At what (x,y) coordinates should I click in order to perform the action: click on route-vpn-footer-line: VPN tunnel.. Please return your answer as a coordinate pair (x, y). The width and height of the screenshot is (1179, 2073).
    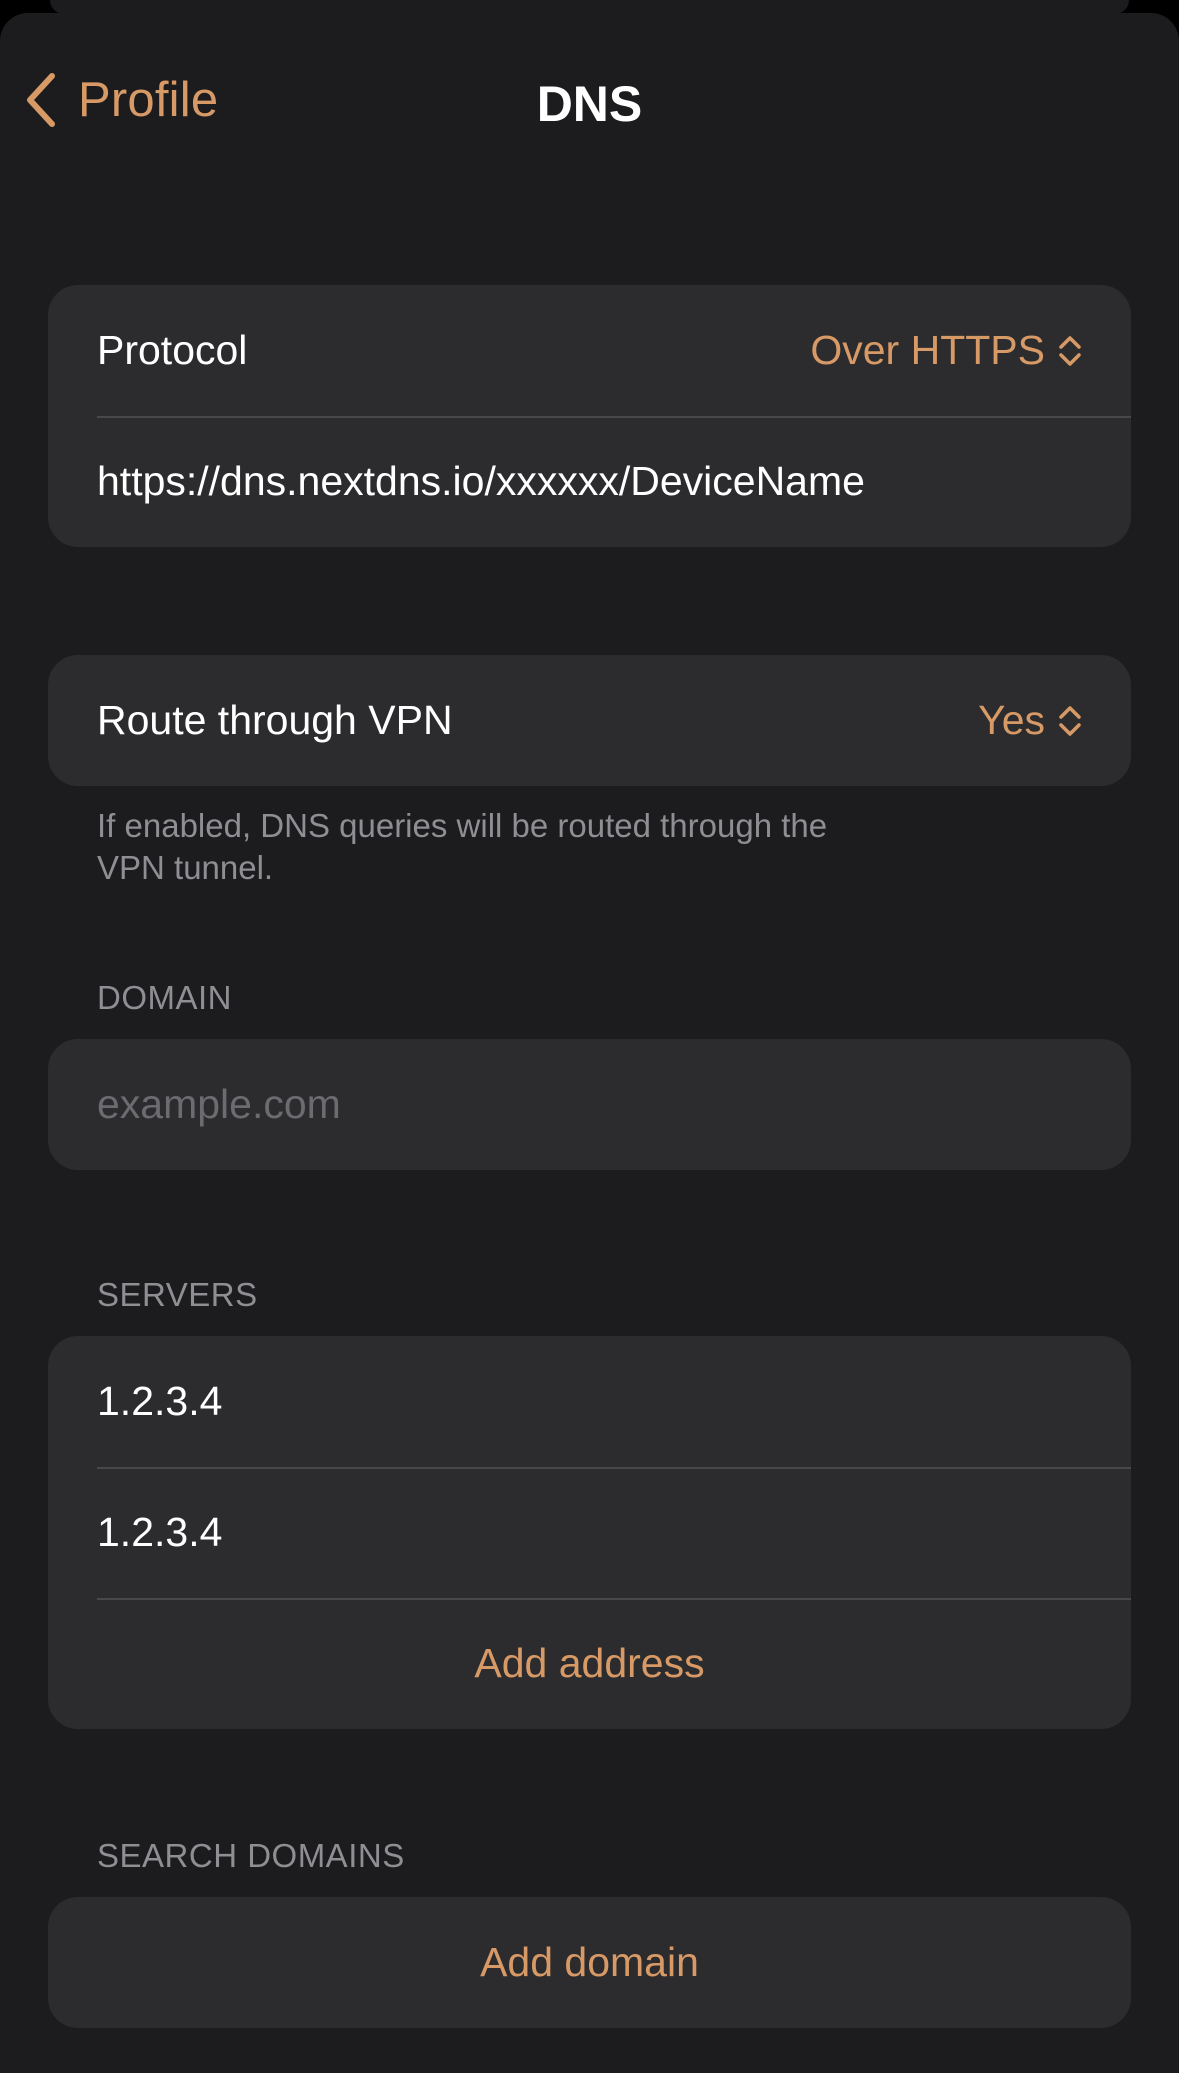
    Looking at the image, I should click on (185, 867).